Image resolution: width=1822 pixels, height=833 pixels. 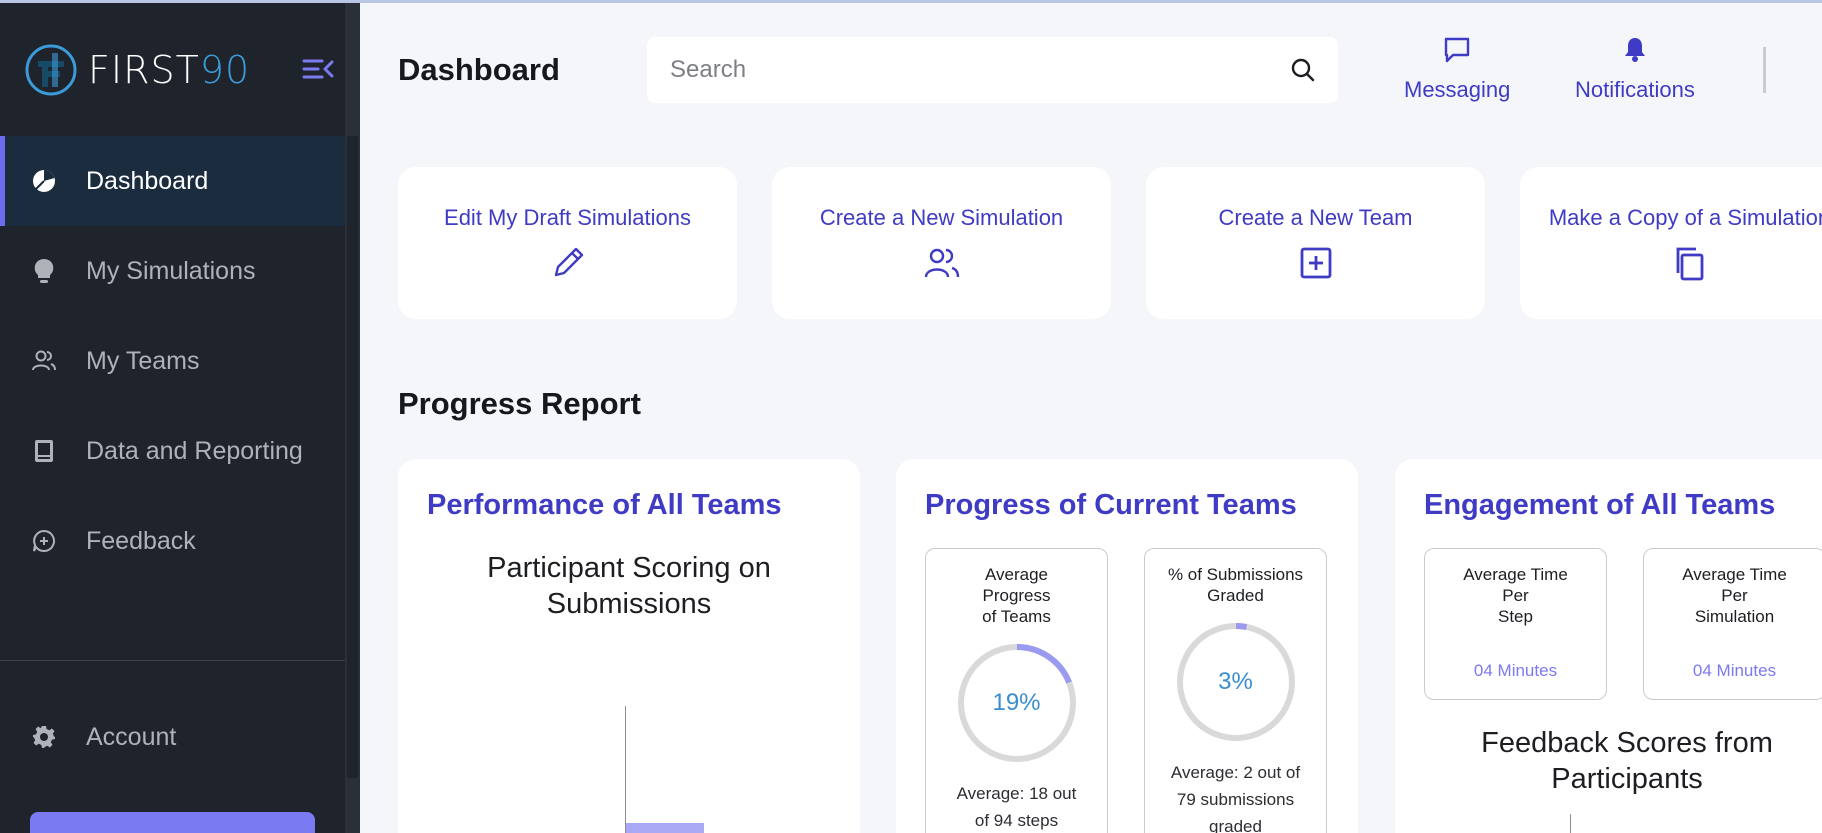 What do you see at coordinates (604, 505) in the screenshot?
I see `card-title: Performance of All Teams` at bounding box center [604, 505].